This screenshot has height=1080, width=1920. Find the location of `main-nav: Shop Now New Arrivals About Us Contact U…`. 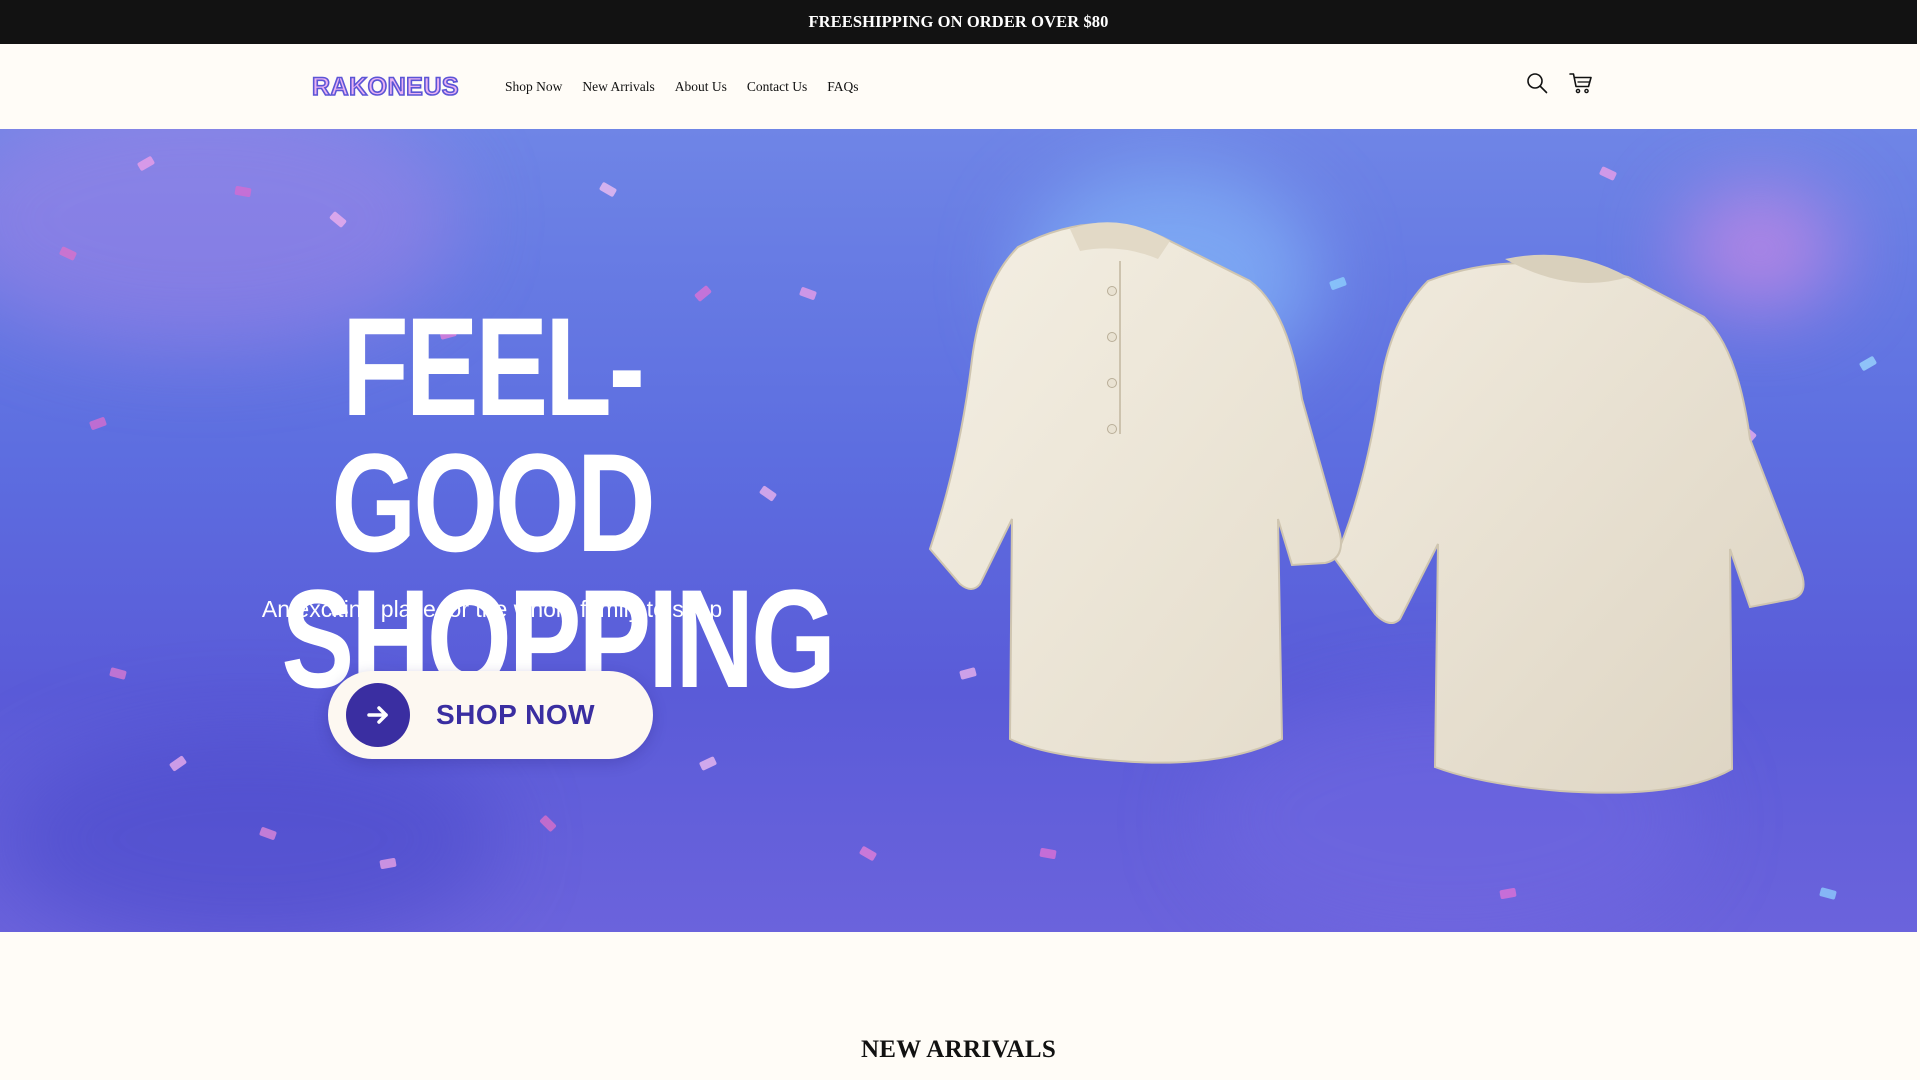

main-nav: Shop Now New Arrivals About Us Contact U… is located at coordinates (683, 86).